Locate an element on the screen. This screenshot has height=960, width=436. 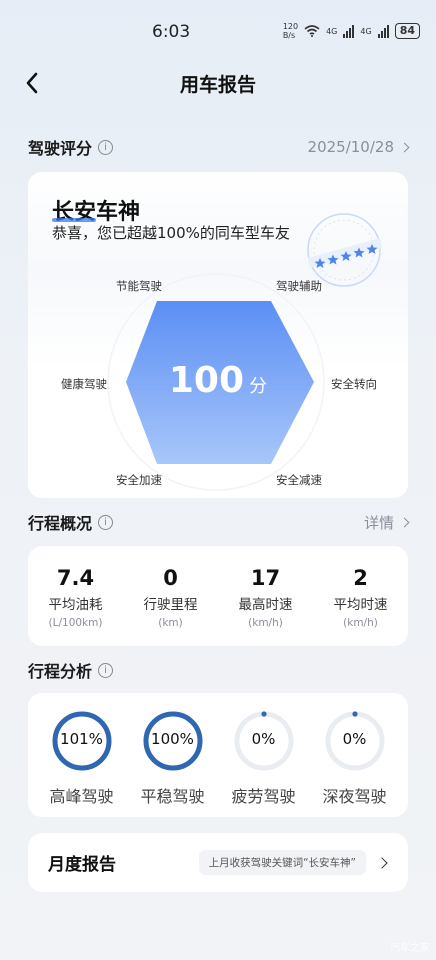
analysis-item: 0% 疲劳驾驶 is located at coordinates (263, 755).